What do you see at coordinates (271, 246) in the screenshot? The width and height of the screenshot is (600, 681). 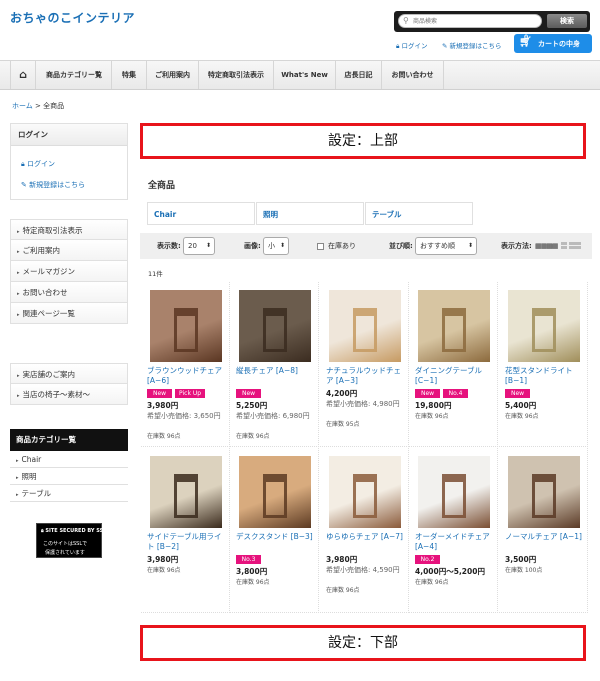 I see `image-size-value: 小` at bounding box center [271, 246].